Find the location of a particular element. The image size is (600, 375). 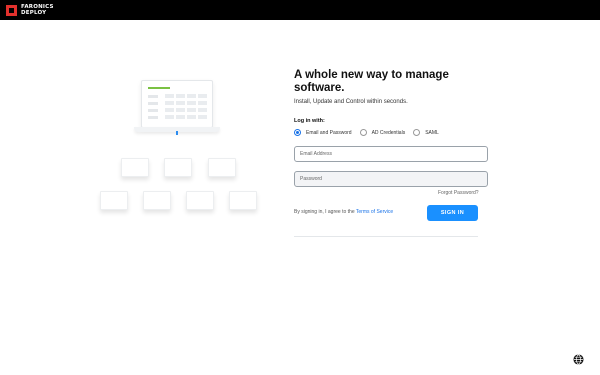

terms-of-service-link: Terms of Service is located at coordinates (374, 212).